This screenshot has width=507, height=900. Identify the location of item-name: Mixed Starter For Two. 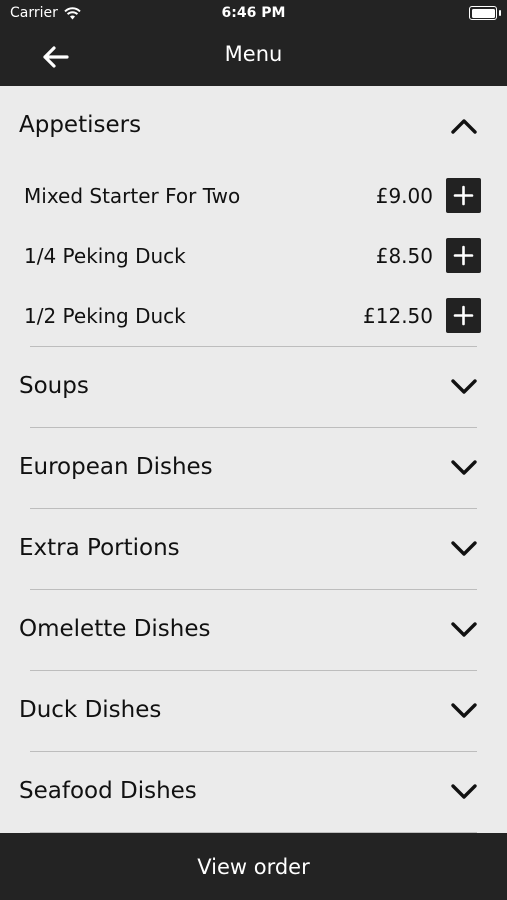
(132, 196).